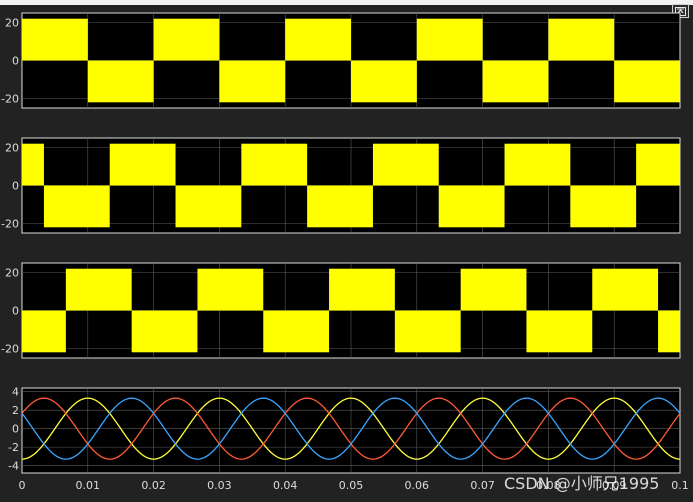 This screenshot has height=502, width=693. Describe the element at coordinates (285, 485) in the screenshot. I see `x-tick-label: 0.04` at that location.